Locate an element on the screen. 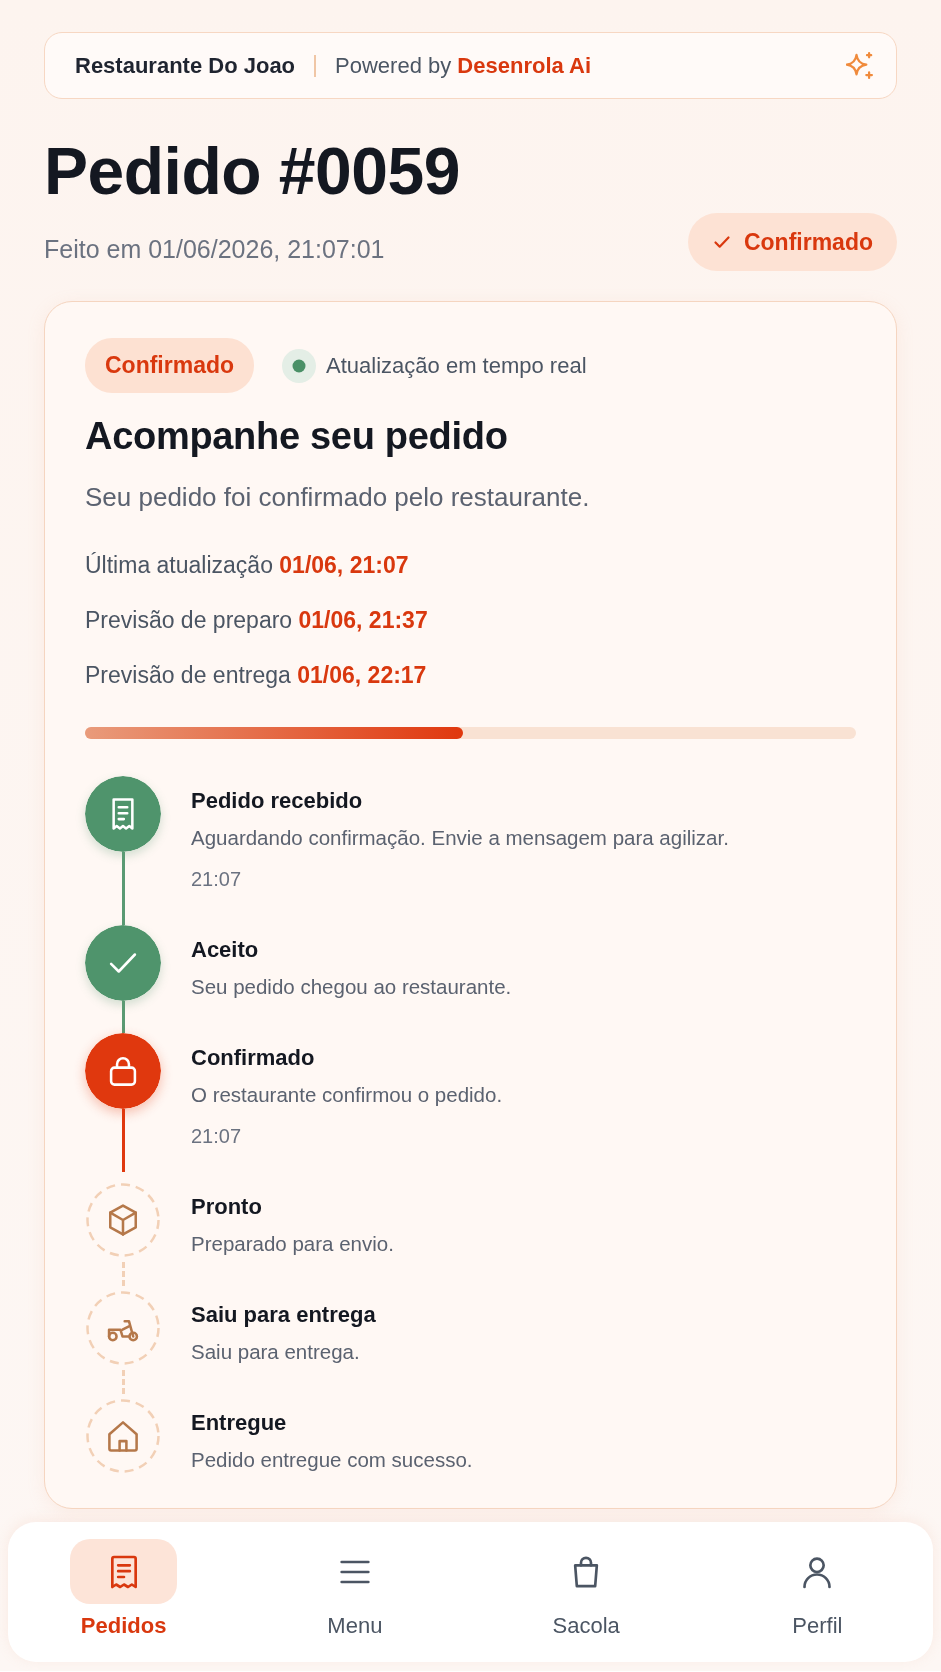 This screenshot has height=1672, width=941. restaurant-name: Restaurante Do Joao is located at coordinates (185, 65).